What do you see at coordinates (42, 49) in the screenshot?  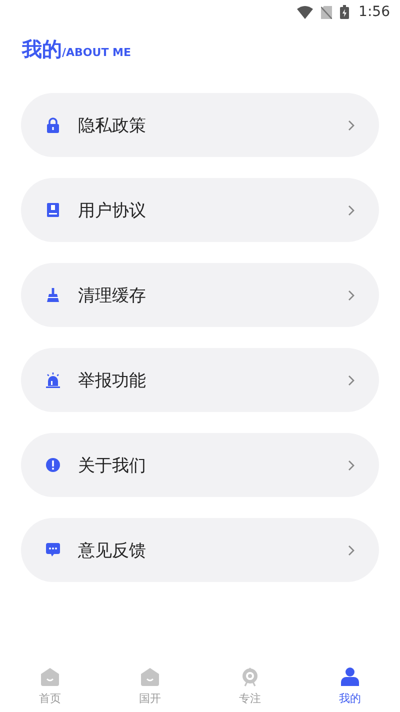 I see `page-title: 我的` at bounding box center [42, 49].